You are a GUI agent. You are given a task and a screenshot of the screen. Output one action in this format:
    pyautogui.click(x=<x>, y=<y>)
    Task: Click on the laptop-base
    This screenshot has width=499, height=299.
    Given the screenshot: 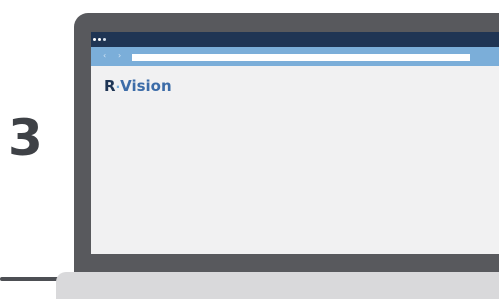 What is the action you would take?
    pyautogui.click(x=277, y=285)
    